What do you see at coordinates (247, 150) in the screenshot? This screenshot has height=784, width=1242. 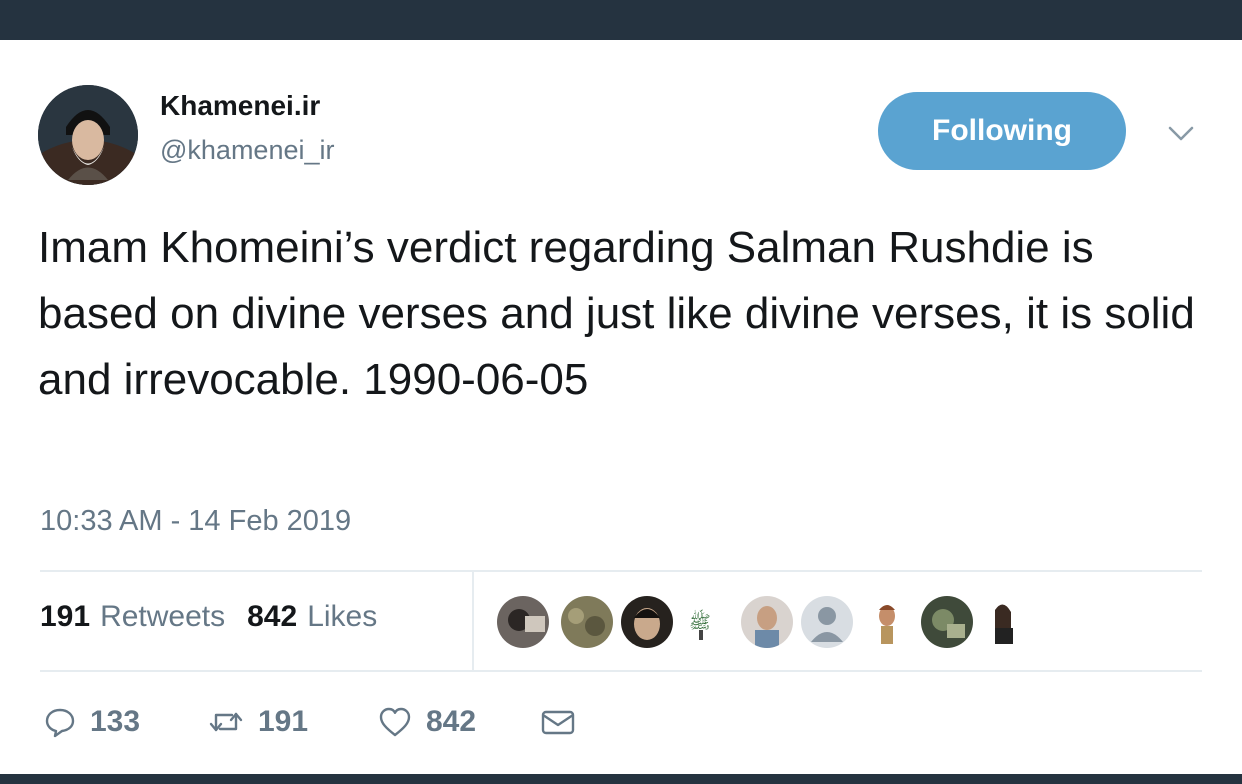 I see `user-handle: @khamenei_ir` at bounding box center [247, 150].